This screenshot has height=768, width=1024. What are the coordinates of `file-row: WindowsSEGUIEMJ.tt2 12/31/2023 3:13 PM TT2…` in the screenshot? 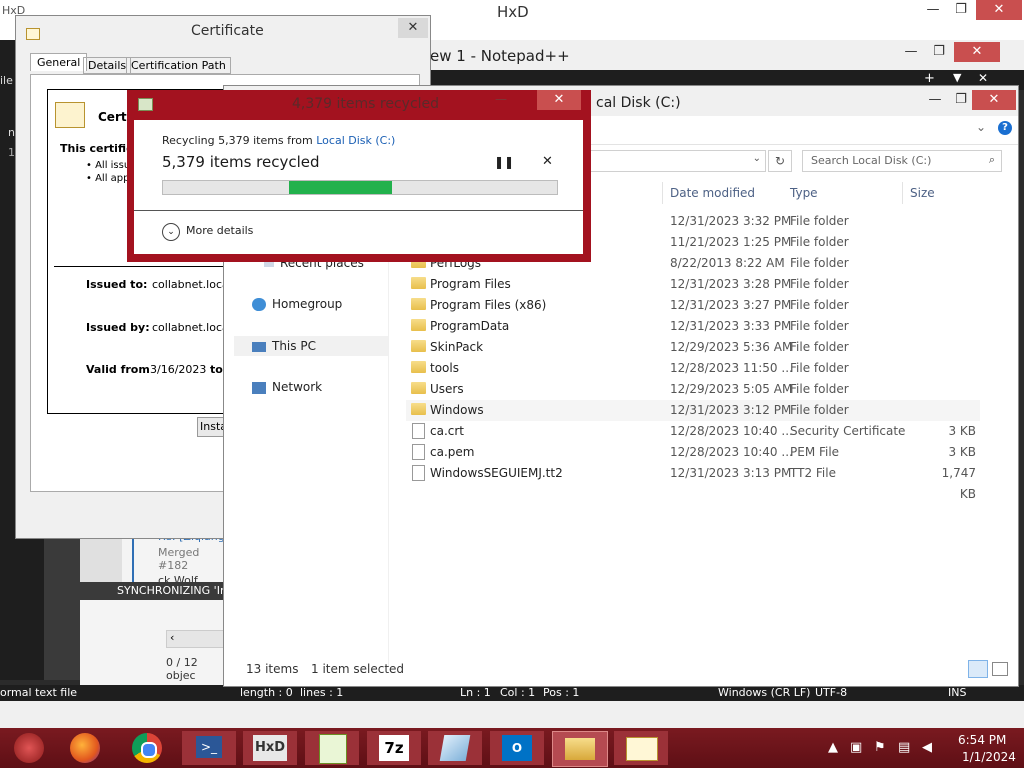 It's located at (490, 482).